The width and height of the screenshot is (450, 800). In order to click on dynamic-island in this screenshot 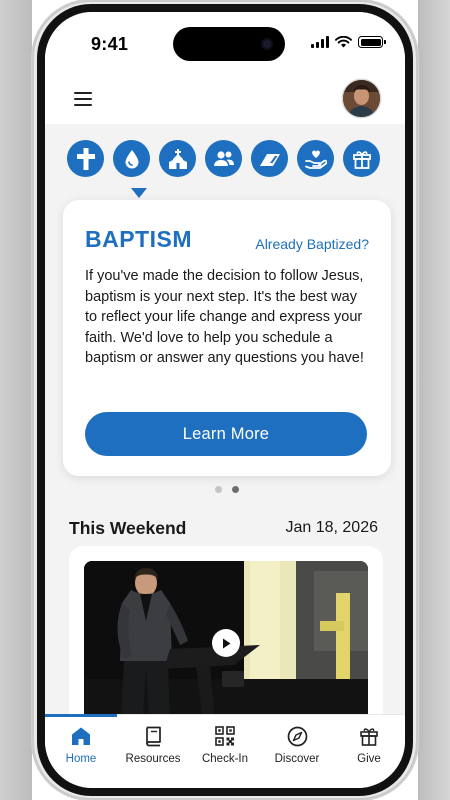, I will do `click(229, 44)`.